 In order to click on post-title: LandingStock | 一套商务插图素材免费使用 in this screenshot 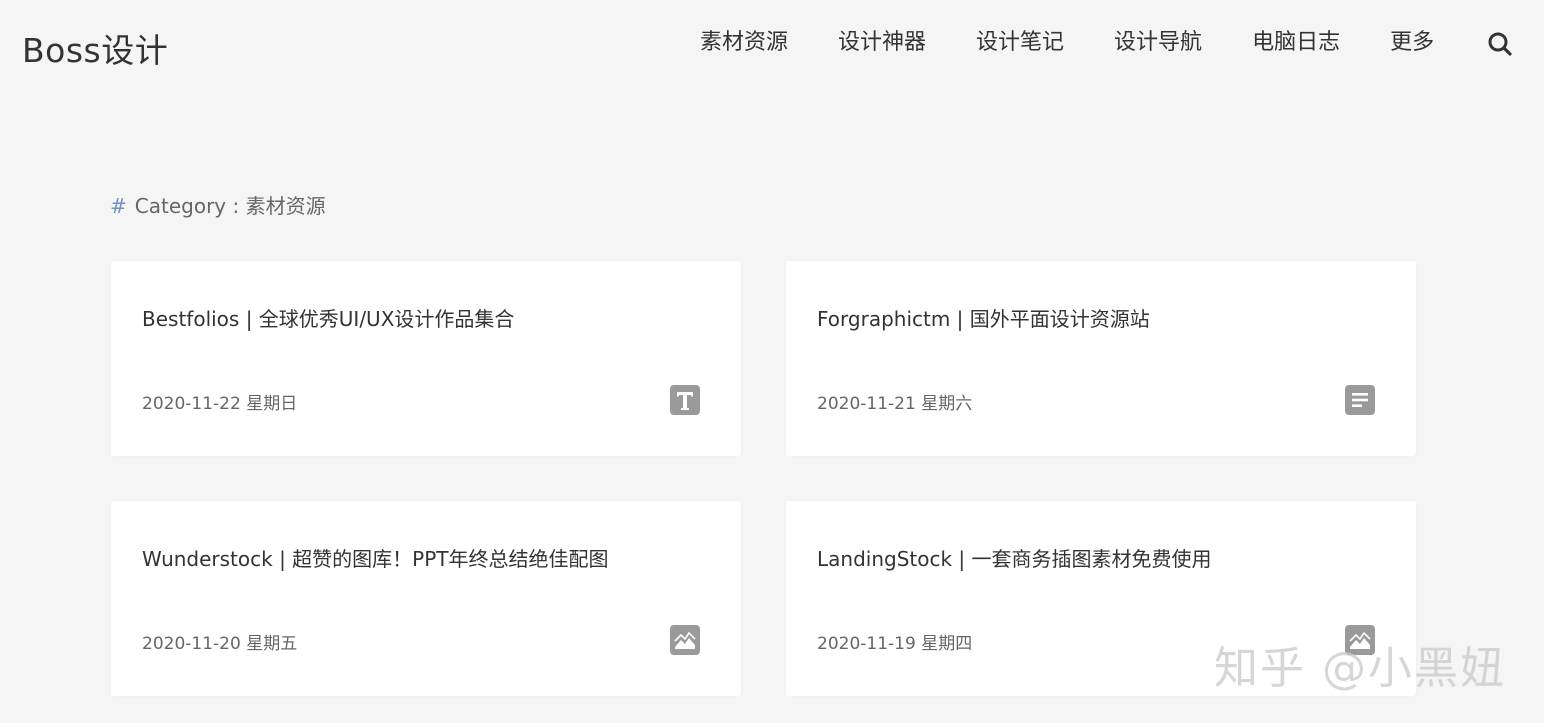, I will do `click(1014, 557)`.